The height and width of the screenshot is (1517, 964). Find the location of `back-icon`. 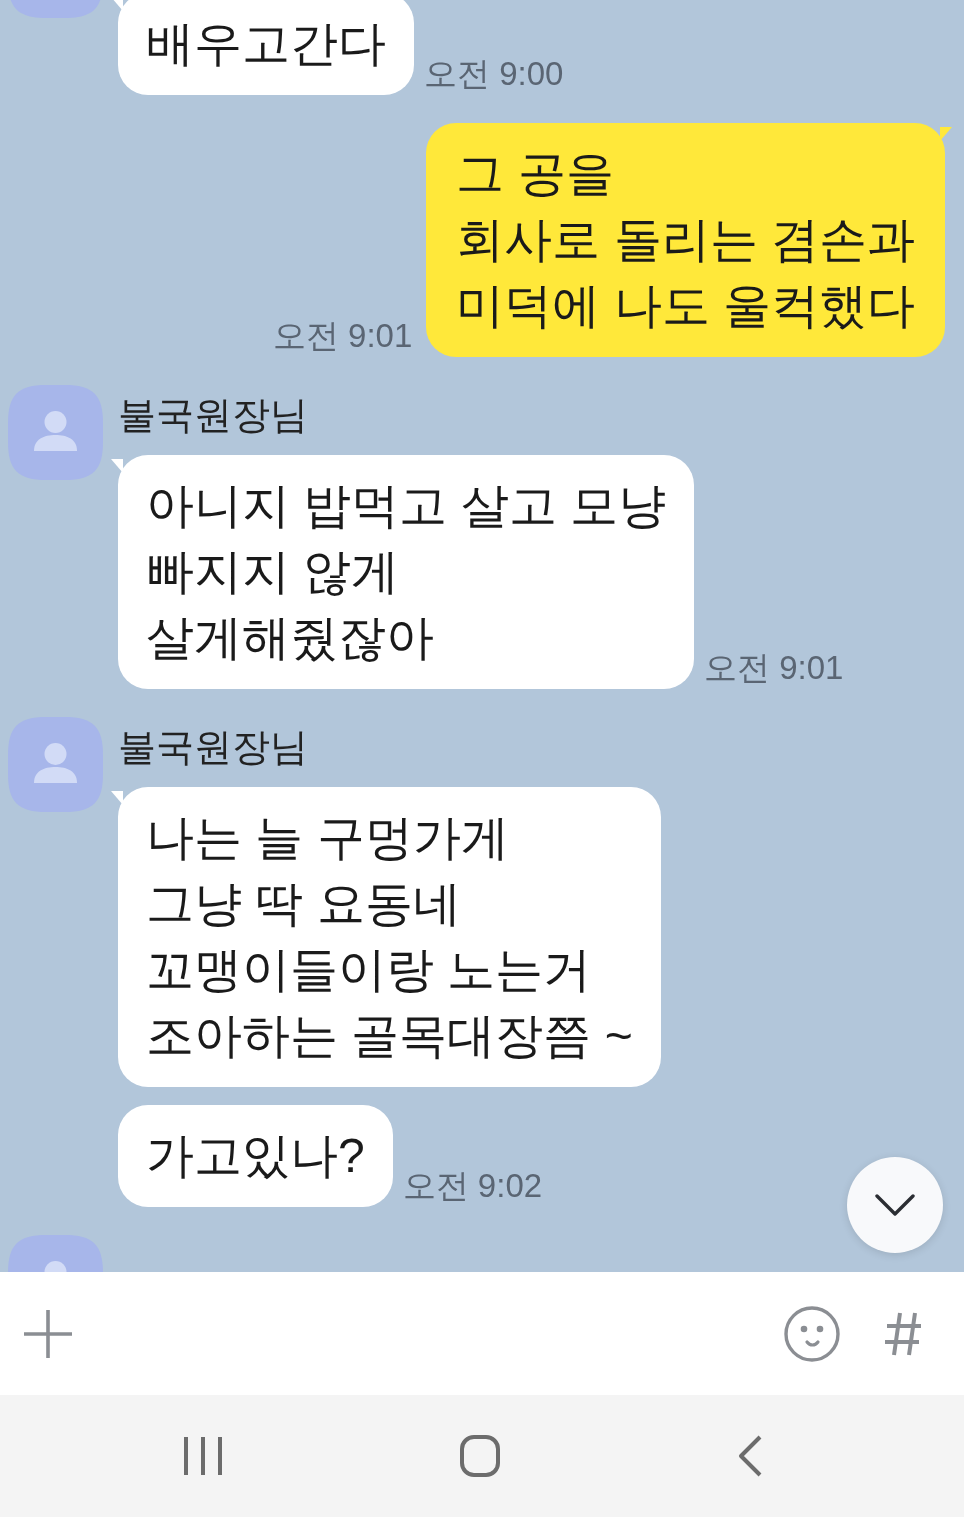

back-icon is located at coordinates (750, 1456).